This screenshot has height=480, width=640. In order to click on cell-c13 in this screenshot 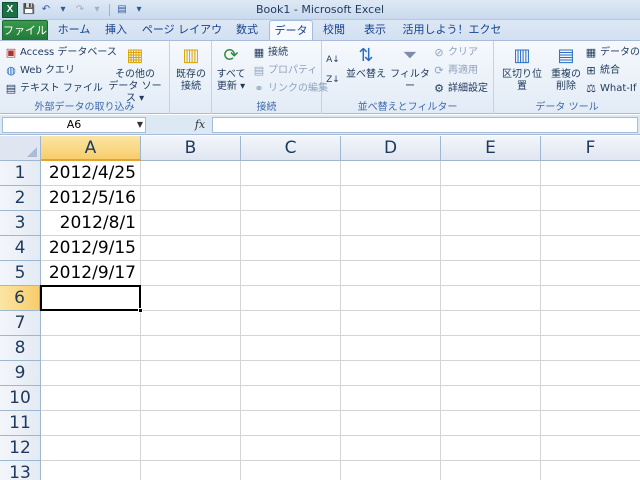, I will do `click(291, 470)`.